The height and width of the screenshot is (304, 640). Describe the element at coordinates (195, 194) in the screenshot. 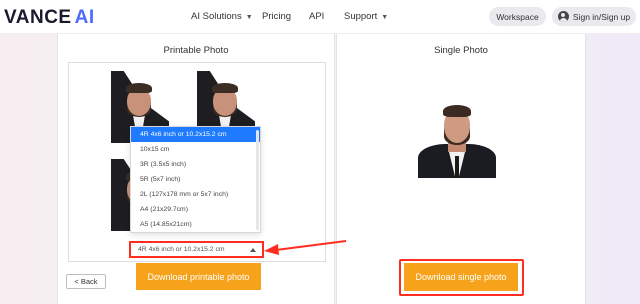

I see `size-option: 2L (127x178 mm or 5x7 inch)` at that location.